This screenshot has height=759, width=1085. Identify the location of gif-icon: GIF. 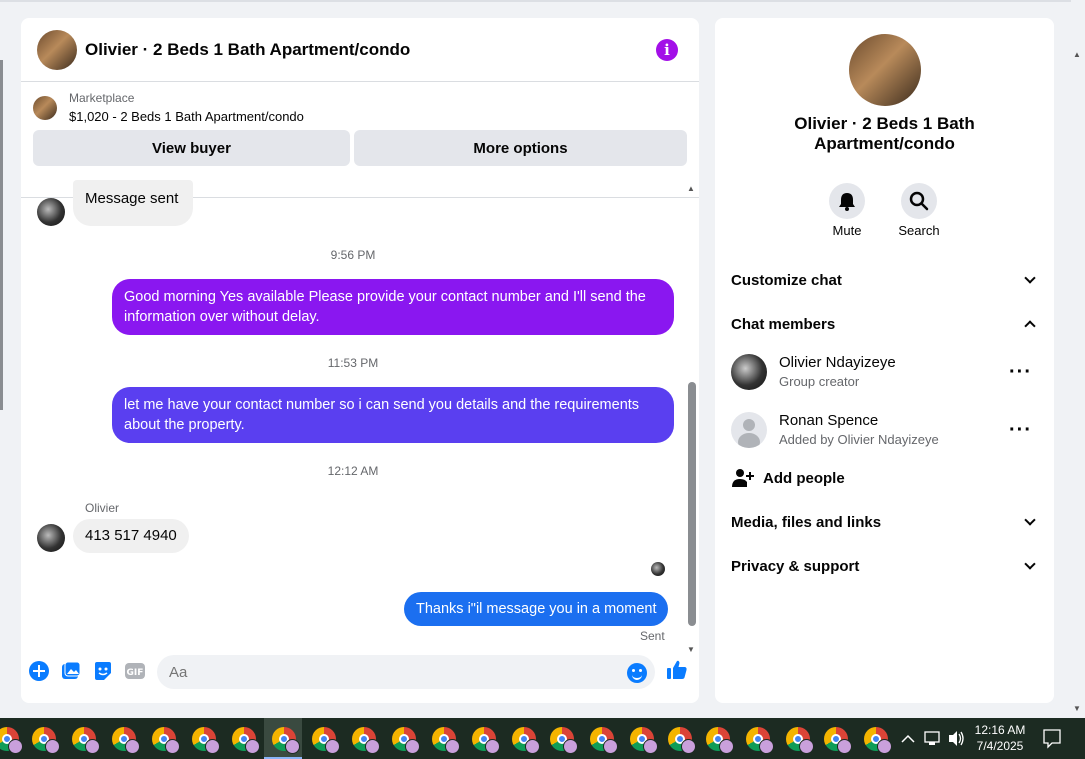
(135, 671).